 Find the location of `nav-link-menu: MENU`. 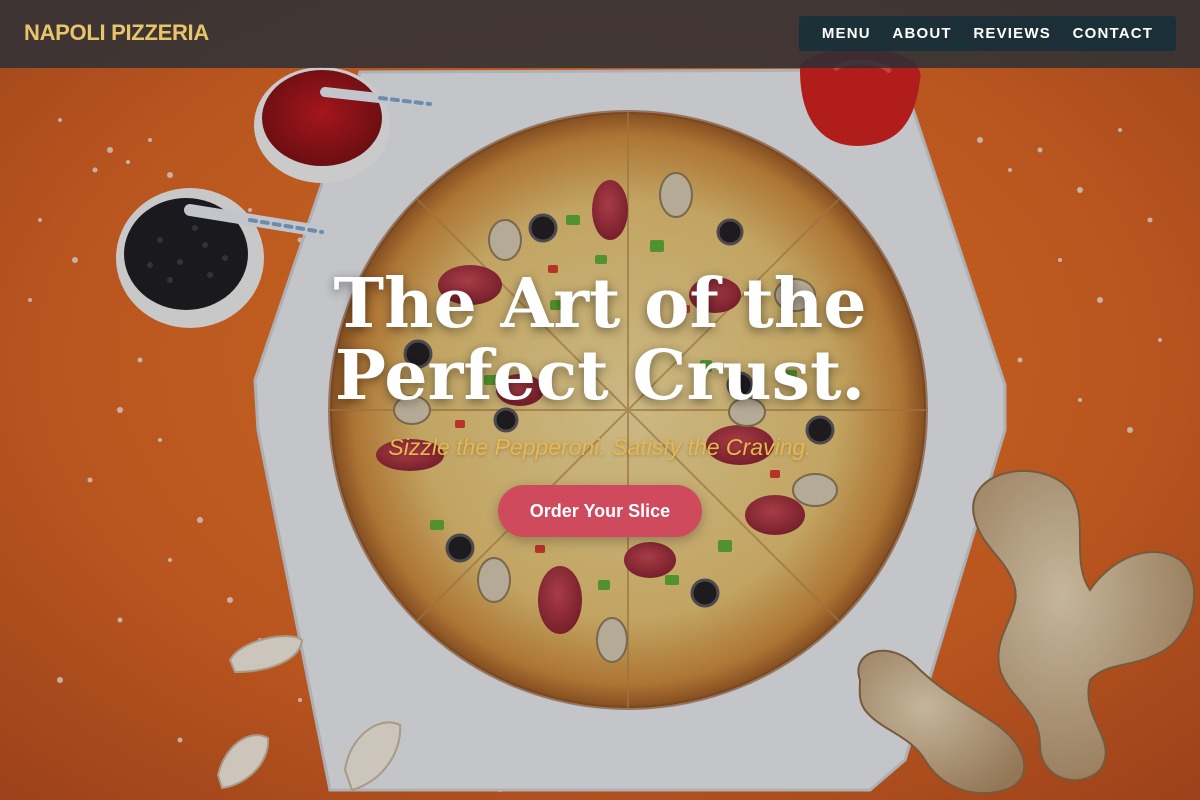

nav-link-menu: MENU is located at coordinates (846, 33).